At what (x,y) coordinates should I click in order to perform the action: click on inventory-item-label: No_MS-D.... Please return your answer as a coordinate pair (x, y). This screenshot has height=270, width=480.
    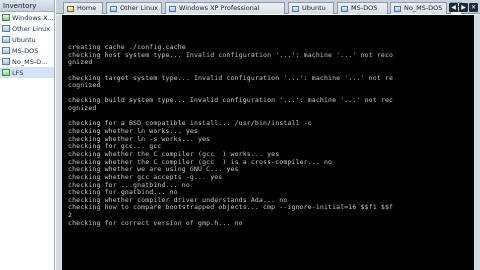
    Looking at the image, I should click on (30, 61).